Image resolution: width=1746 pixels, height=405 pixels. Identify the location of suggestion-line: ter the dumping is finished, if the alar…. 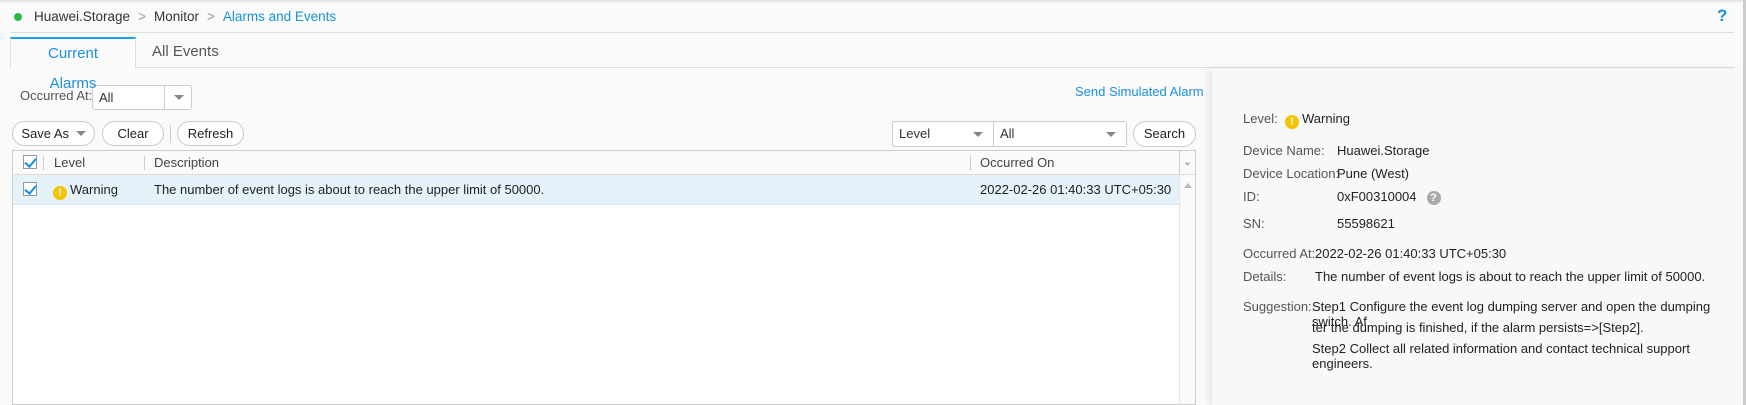
(1478, 327).